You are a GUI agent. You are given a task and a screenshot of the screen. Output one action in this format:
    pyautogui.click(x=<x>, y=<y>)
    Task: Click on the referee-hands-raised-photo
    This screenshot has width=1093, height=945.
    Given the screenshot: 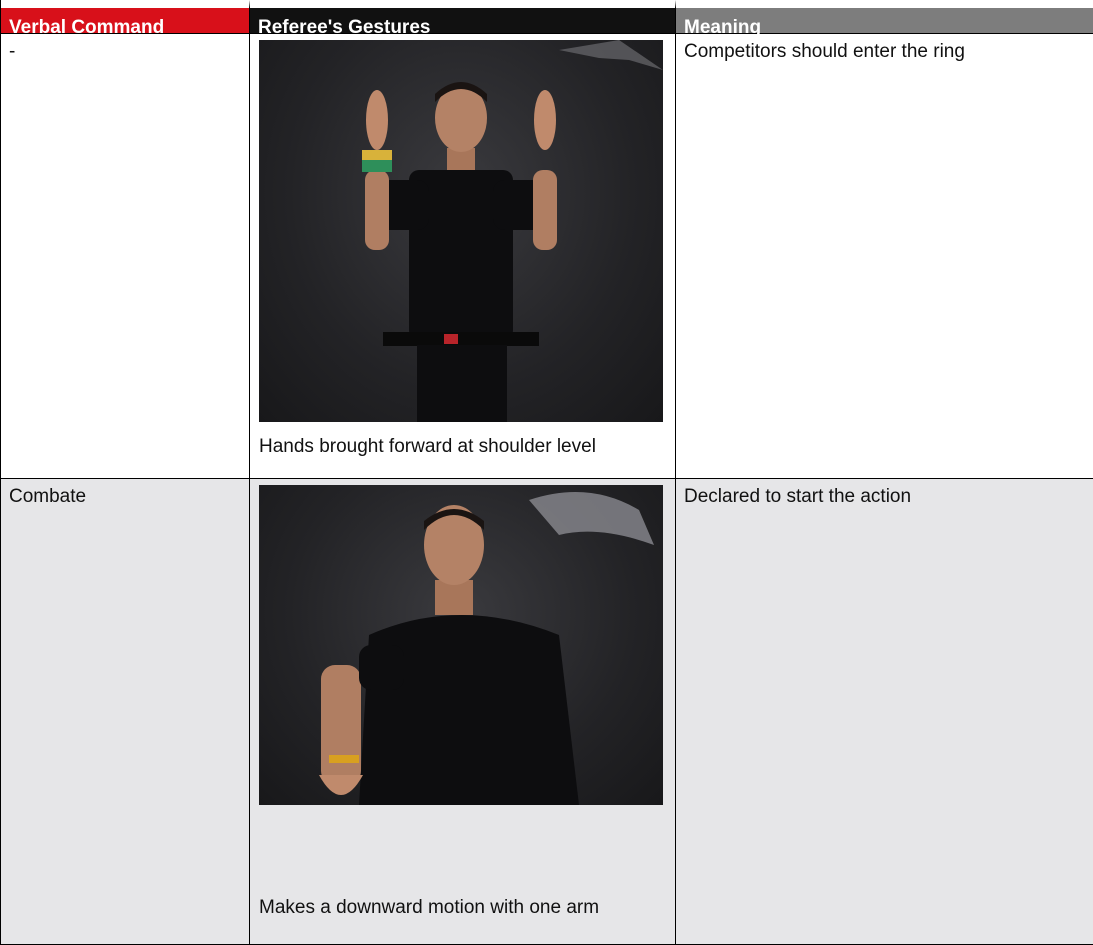 What is the action you would take?
    pyautogui.click(x=461, y=231)
    